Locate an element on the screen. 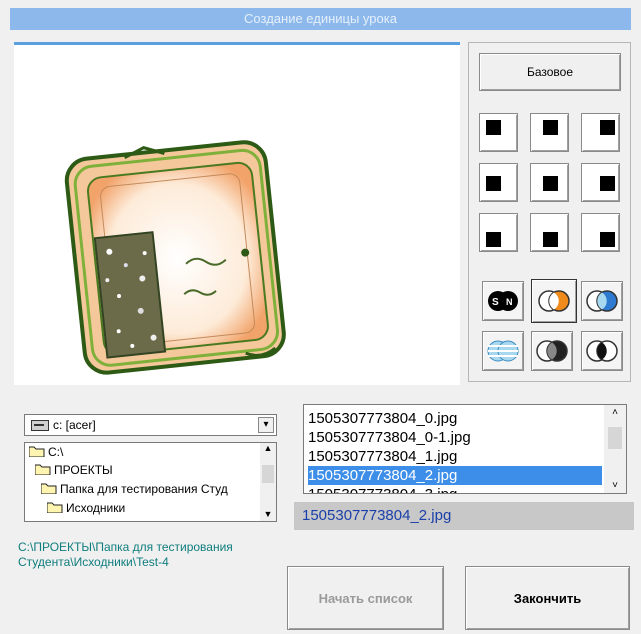  chevron-up-icon: ▲ is located at coordinates (268, 448).